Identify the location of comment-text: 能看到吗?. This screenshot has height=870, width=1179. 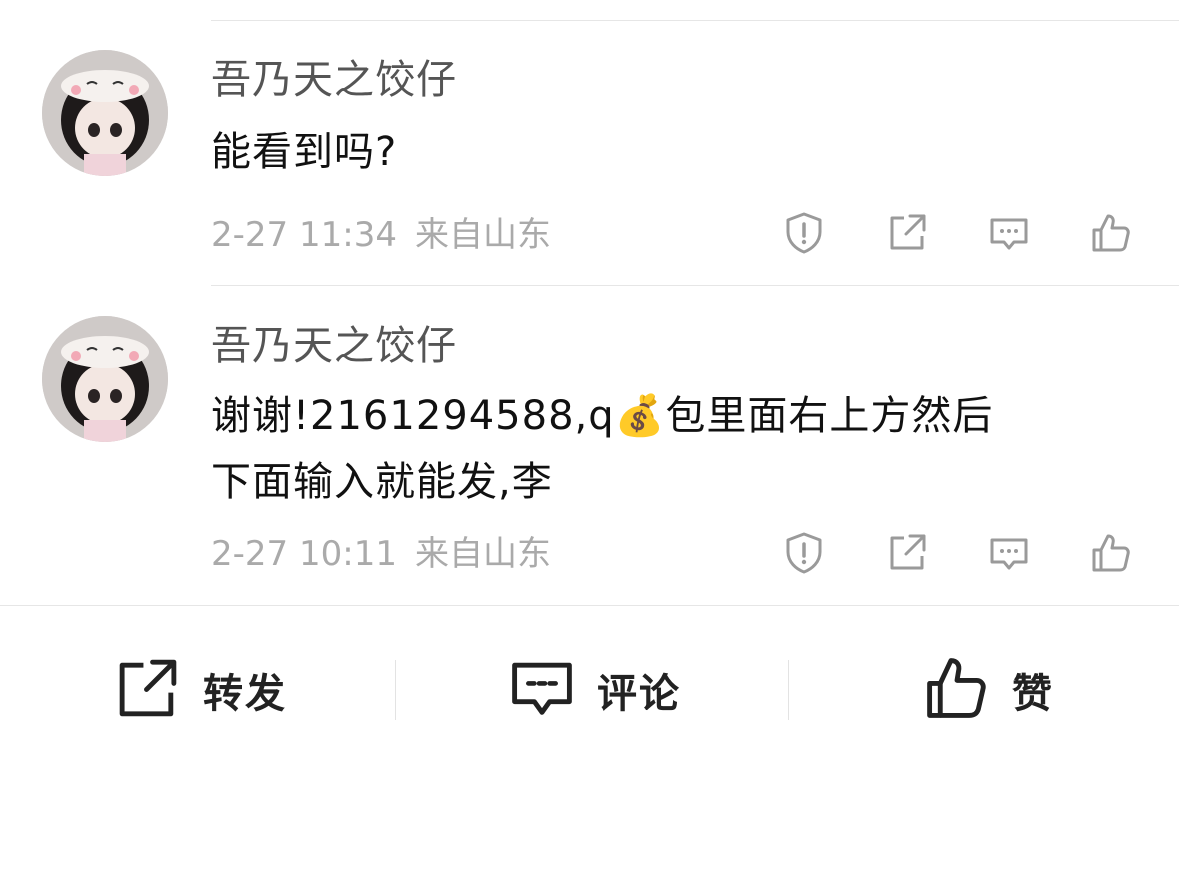
(304, 152).